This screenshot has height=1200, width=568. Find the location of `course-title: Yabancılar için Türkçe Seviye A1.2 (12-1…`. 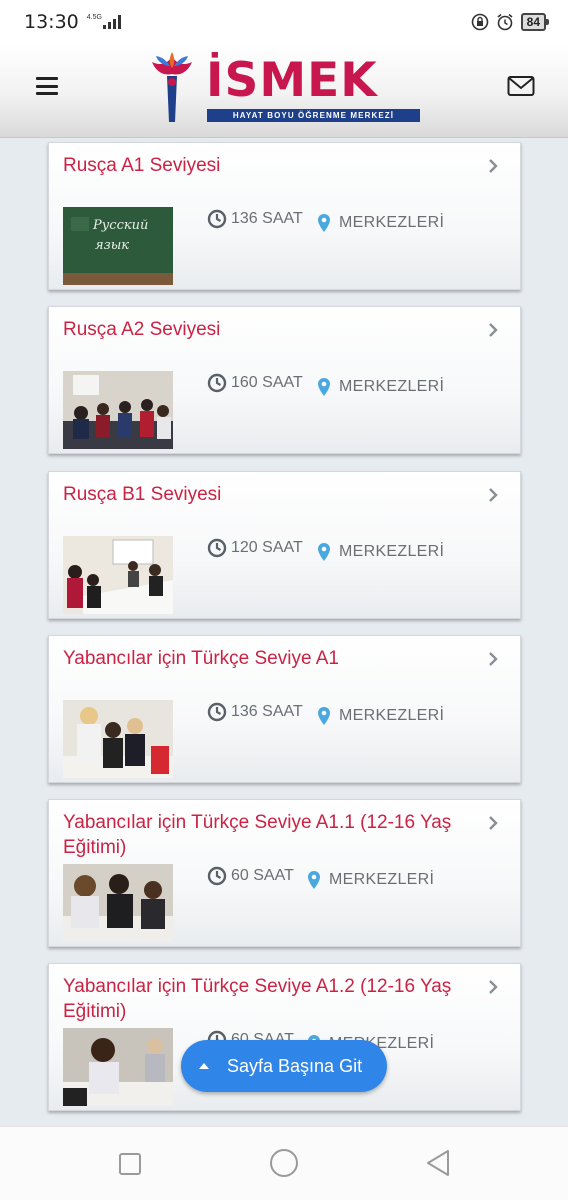

course-title: Yabancılar için Türkçe Seviye A1.2 (12-1… is located at coordinates (257, 999).